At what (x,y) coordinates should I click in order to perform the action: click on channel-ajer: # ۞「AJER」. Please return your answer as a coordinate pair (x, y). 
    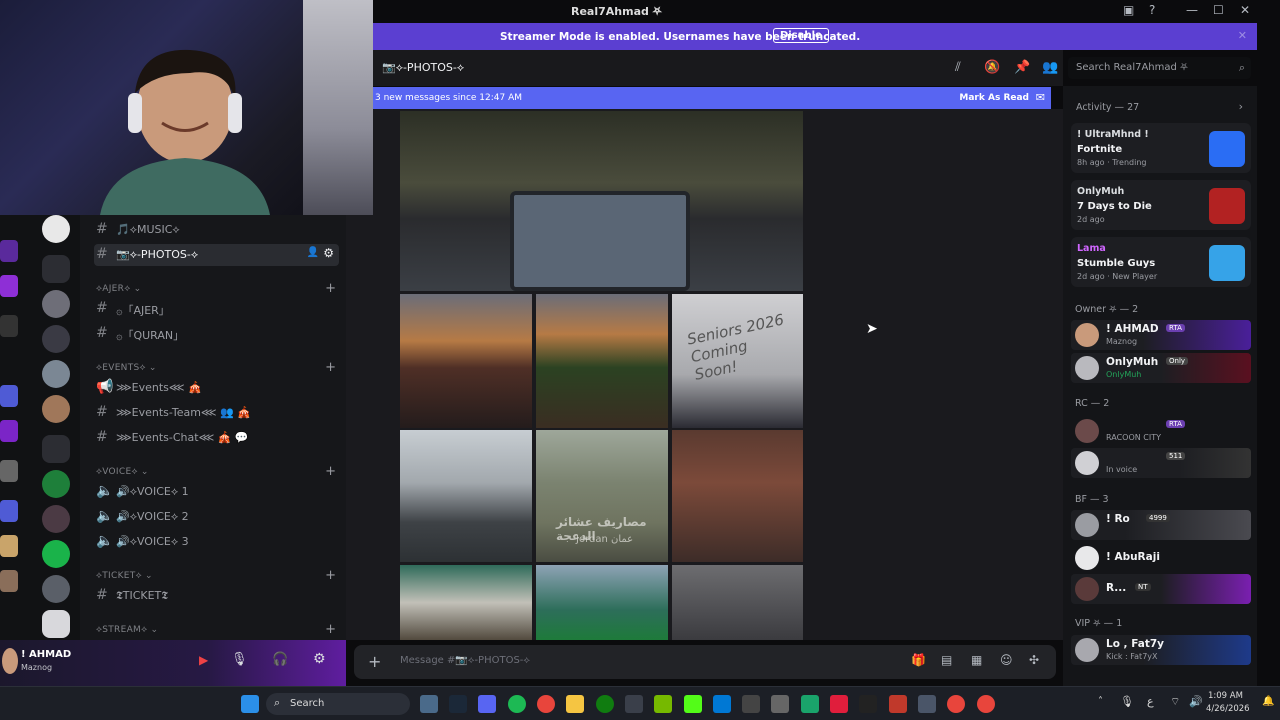
    Looking at the image, I should click on (216, 309).